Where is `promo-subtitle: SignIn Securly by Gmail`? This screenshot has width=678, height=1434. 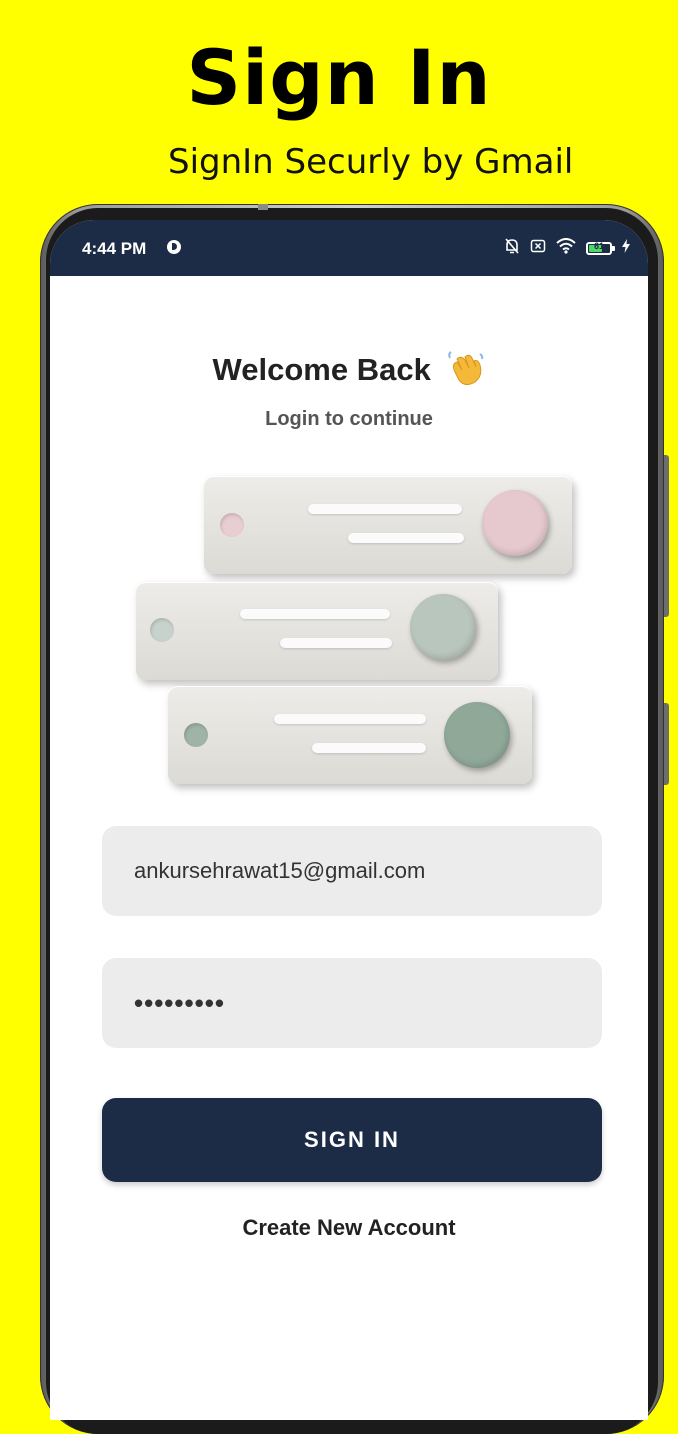 promo-subtitle: SignIn Securly by Gmail is located at coordinates (371, 162).